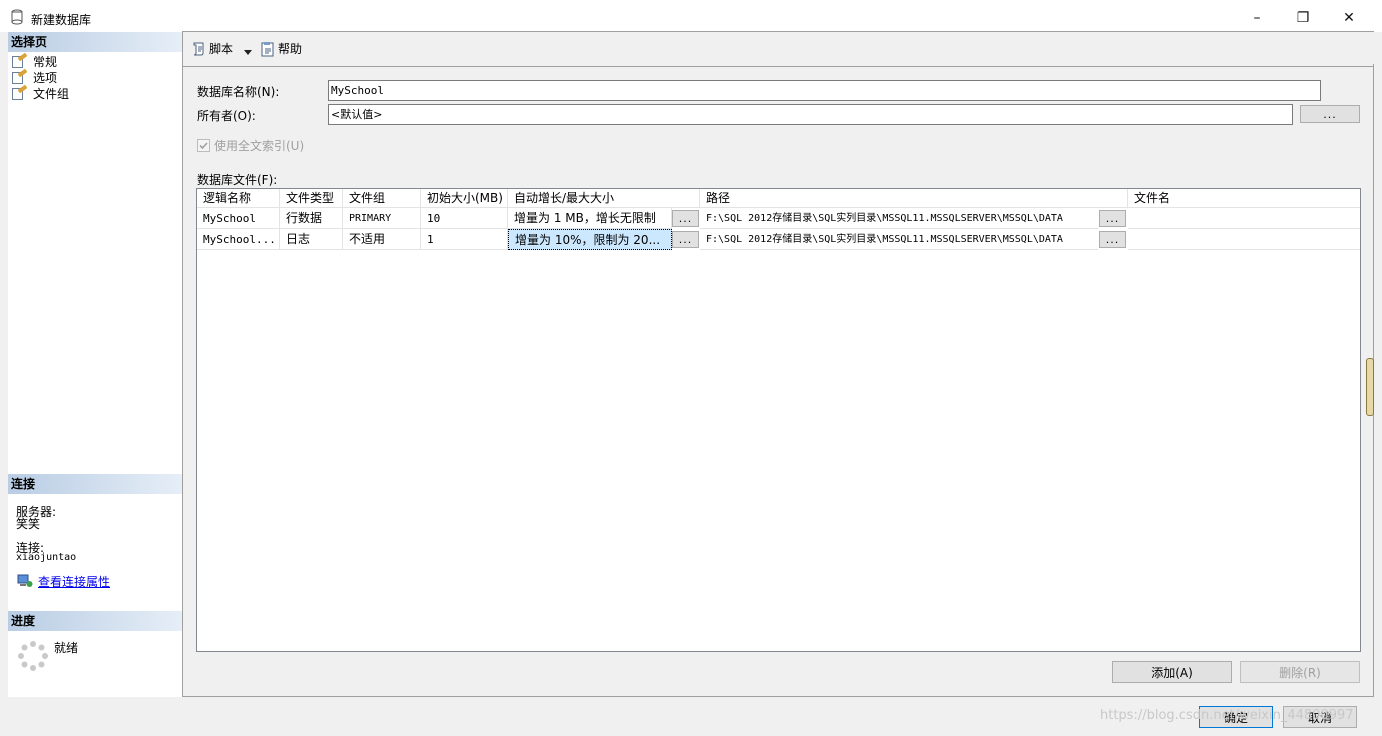  Describe the element at coordinates (45, 77) in the screenshot. I see `page-item-label: 选项` at that location.